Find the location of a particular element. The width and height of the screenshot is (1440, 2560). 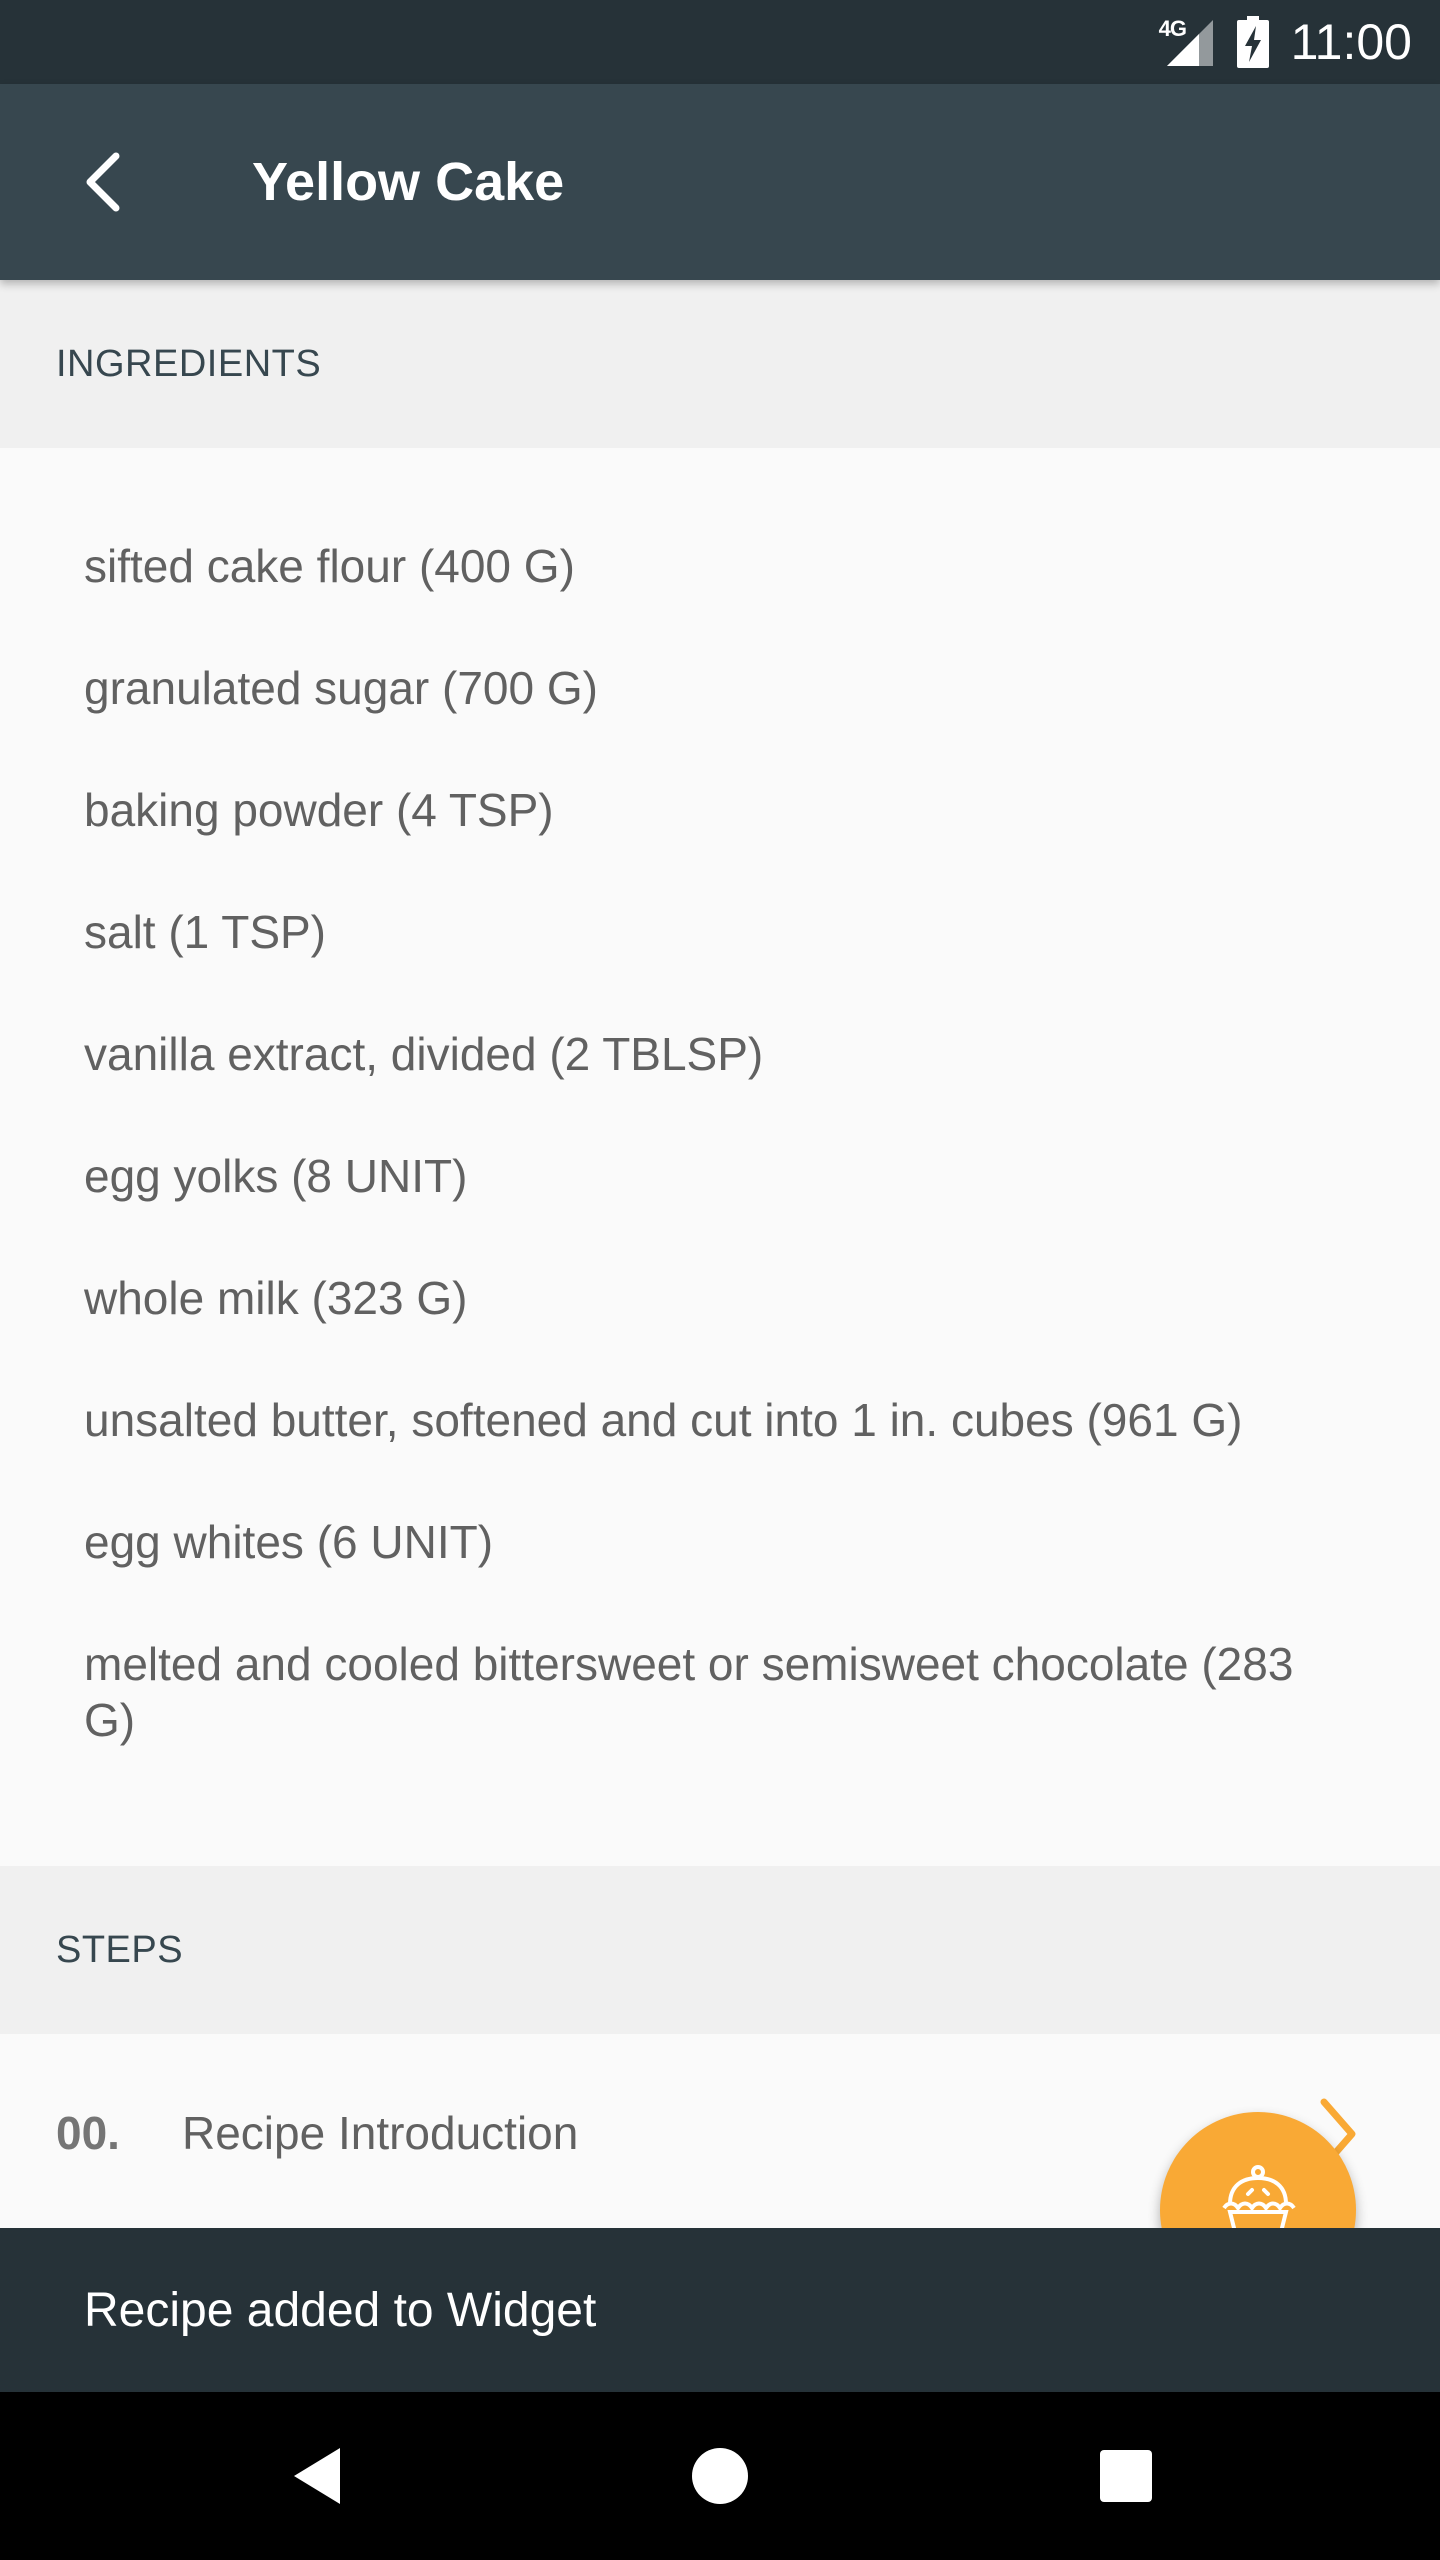

ingredients-header: INGREDIENTS is located at coordinates (720, 364).